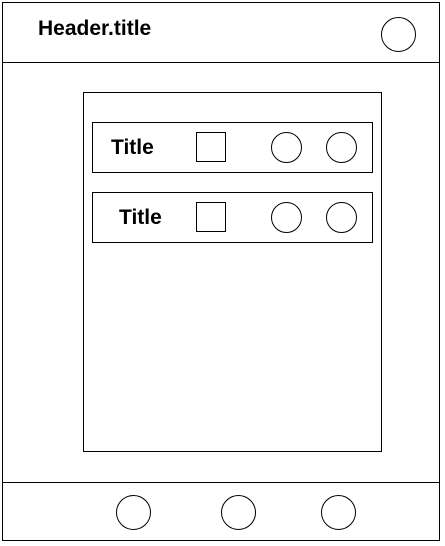  What do you see at coordinates (221, 32) in the screenshot?
I see `header: Header.title` at bounding box center [221, 32].